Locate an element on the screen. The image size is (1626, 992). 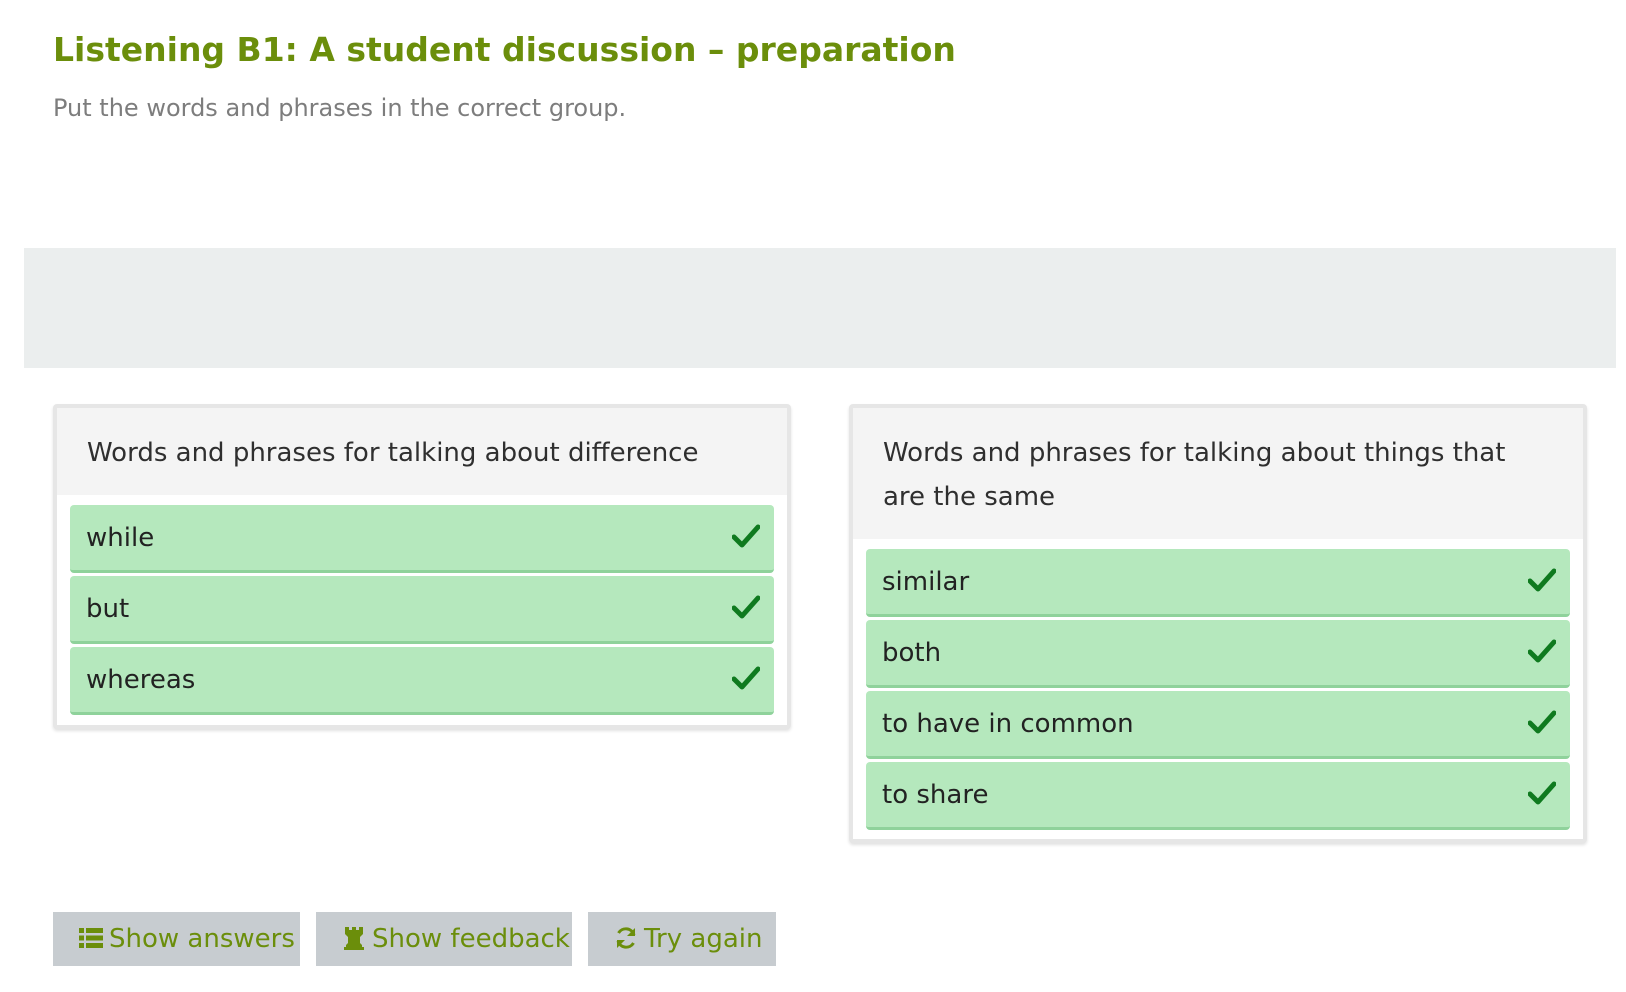
draggable-word-item: whereas is located at coordinates (422, 681).